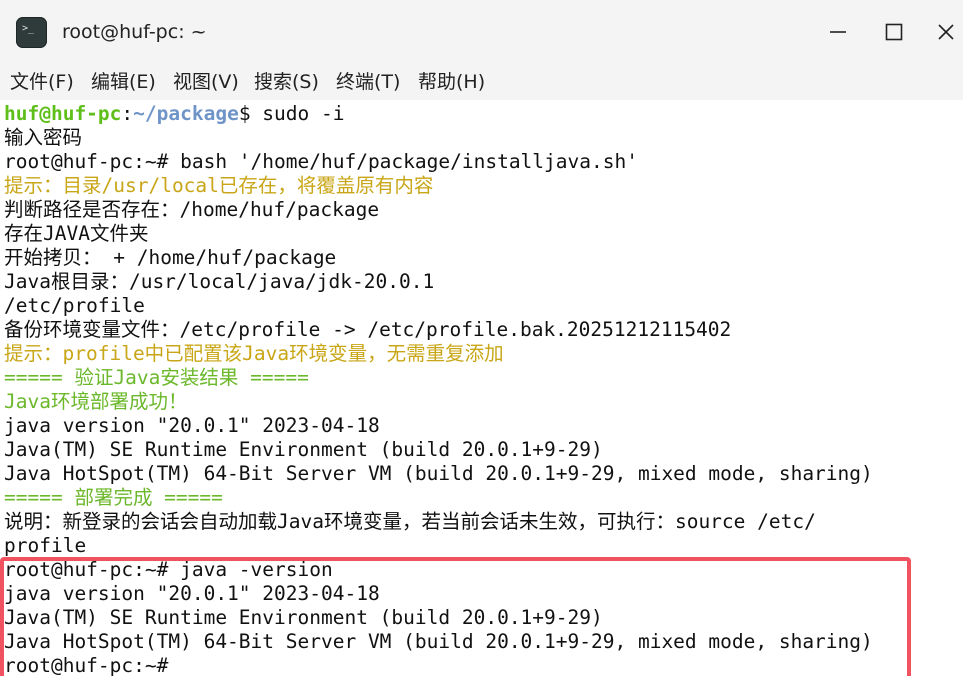 The image size is (963, 676). I want to click on terminal-line: Java环境部署成功！, so click(95, 402).